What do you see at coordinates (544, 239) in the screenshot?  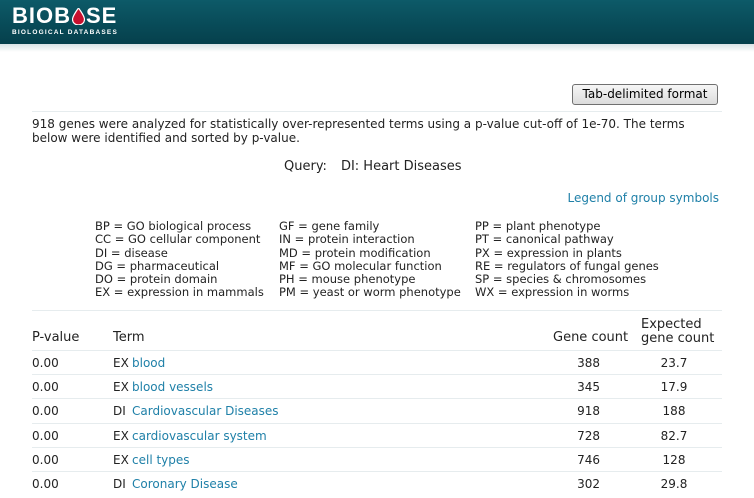 I see `legend-entry: PT = canonical pathway` at bounding box center [544, 239].